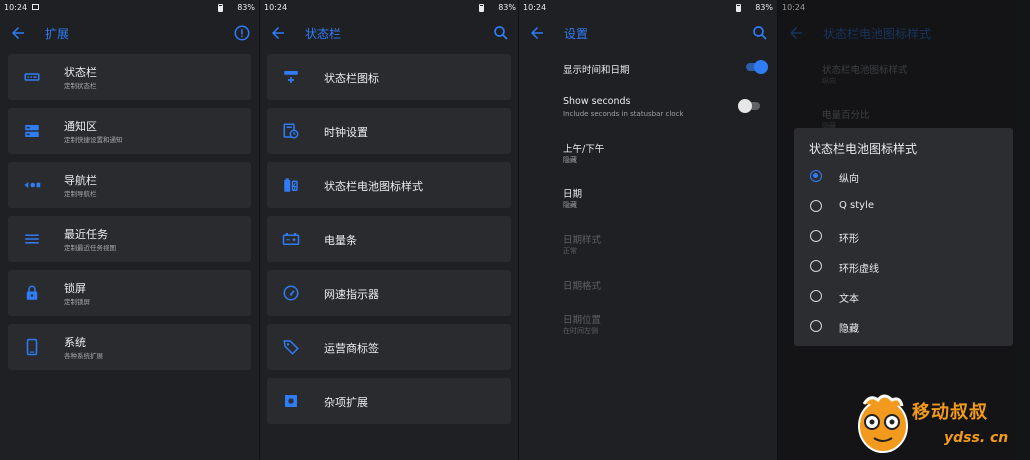  Describe the element at coordinates (648, 33) in the screenshot. I see `app-bar: 设置` at that location.